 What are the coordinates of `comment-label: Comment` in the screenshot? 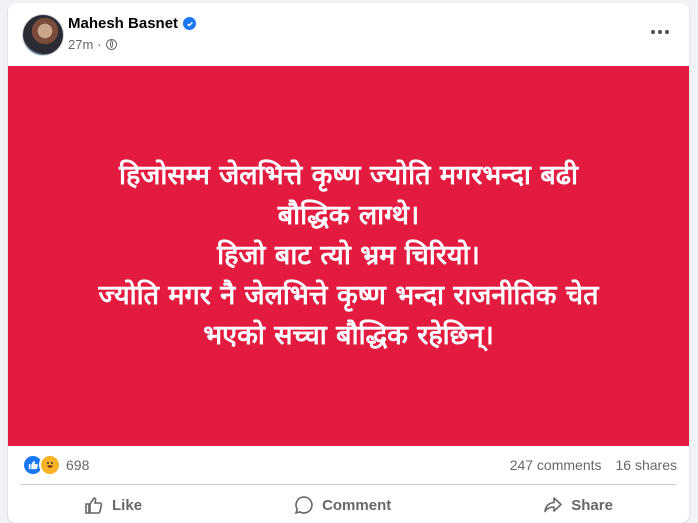 It's located at (357, 505).